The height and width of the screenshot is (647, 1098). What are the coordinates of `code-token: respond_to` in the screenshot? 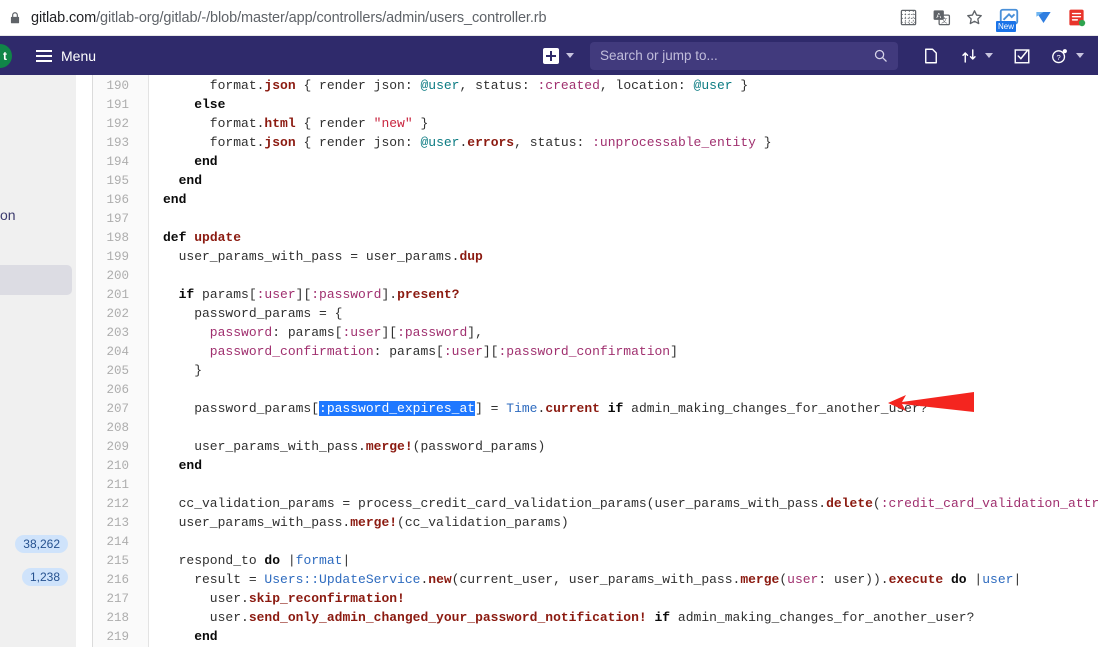 It's located at (214, 560).